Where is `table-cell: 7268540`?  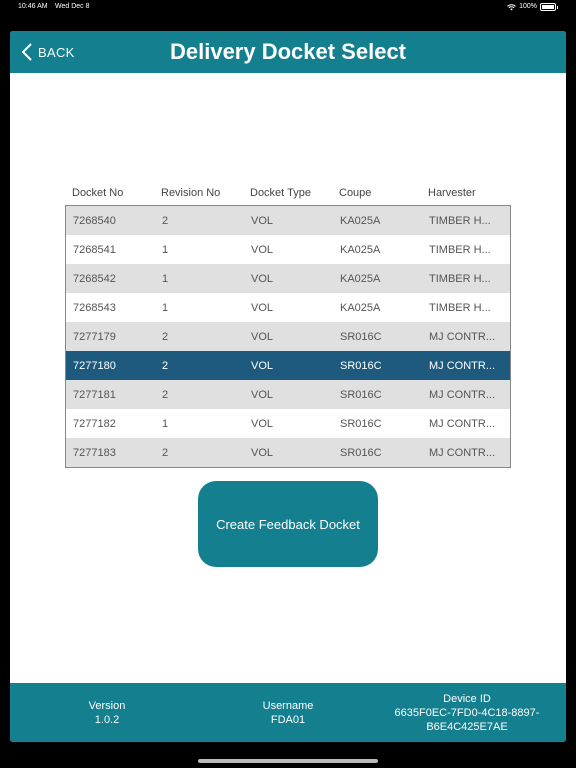 table-cell: 7268540 is located at coordinates (94, 220).